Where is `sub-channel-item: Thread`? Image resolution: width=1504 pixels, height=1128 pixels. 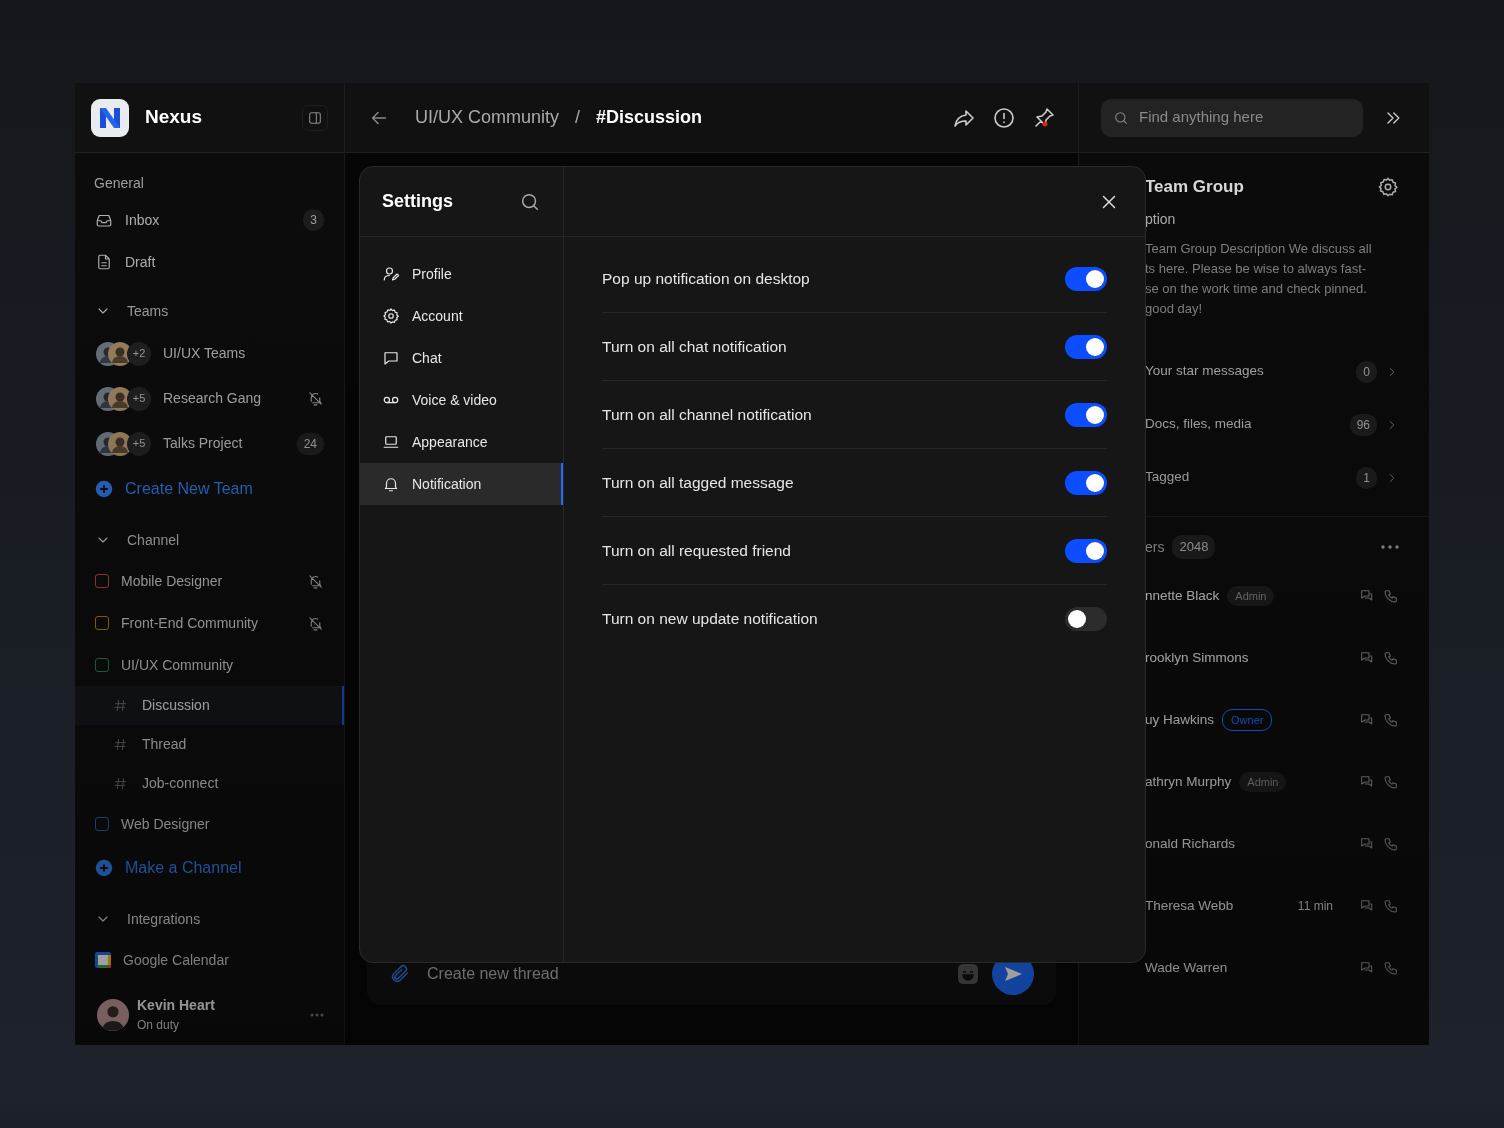
sub-channel-item: Thread is located at coordinates (209, 744).